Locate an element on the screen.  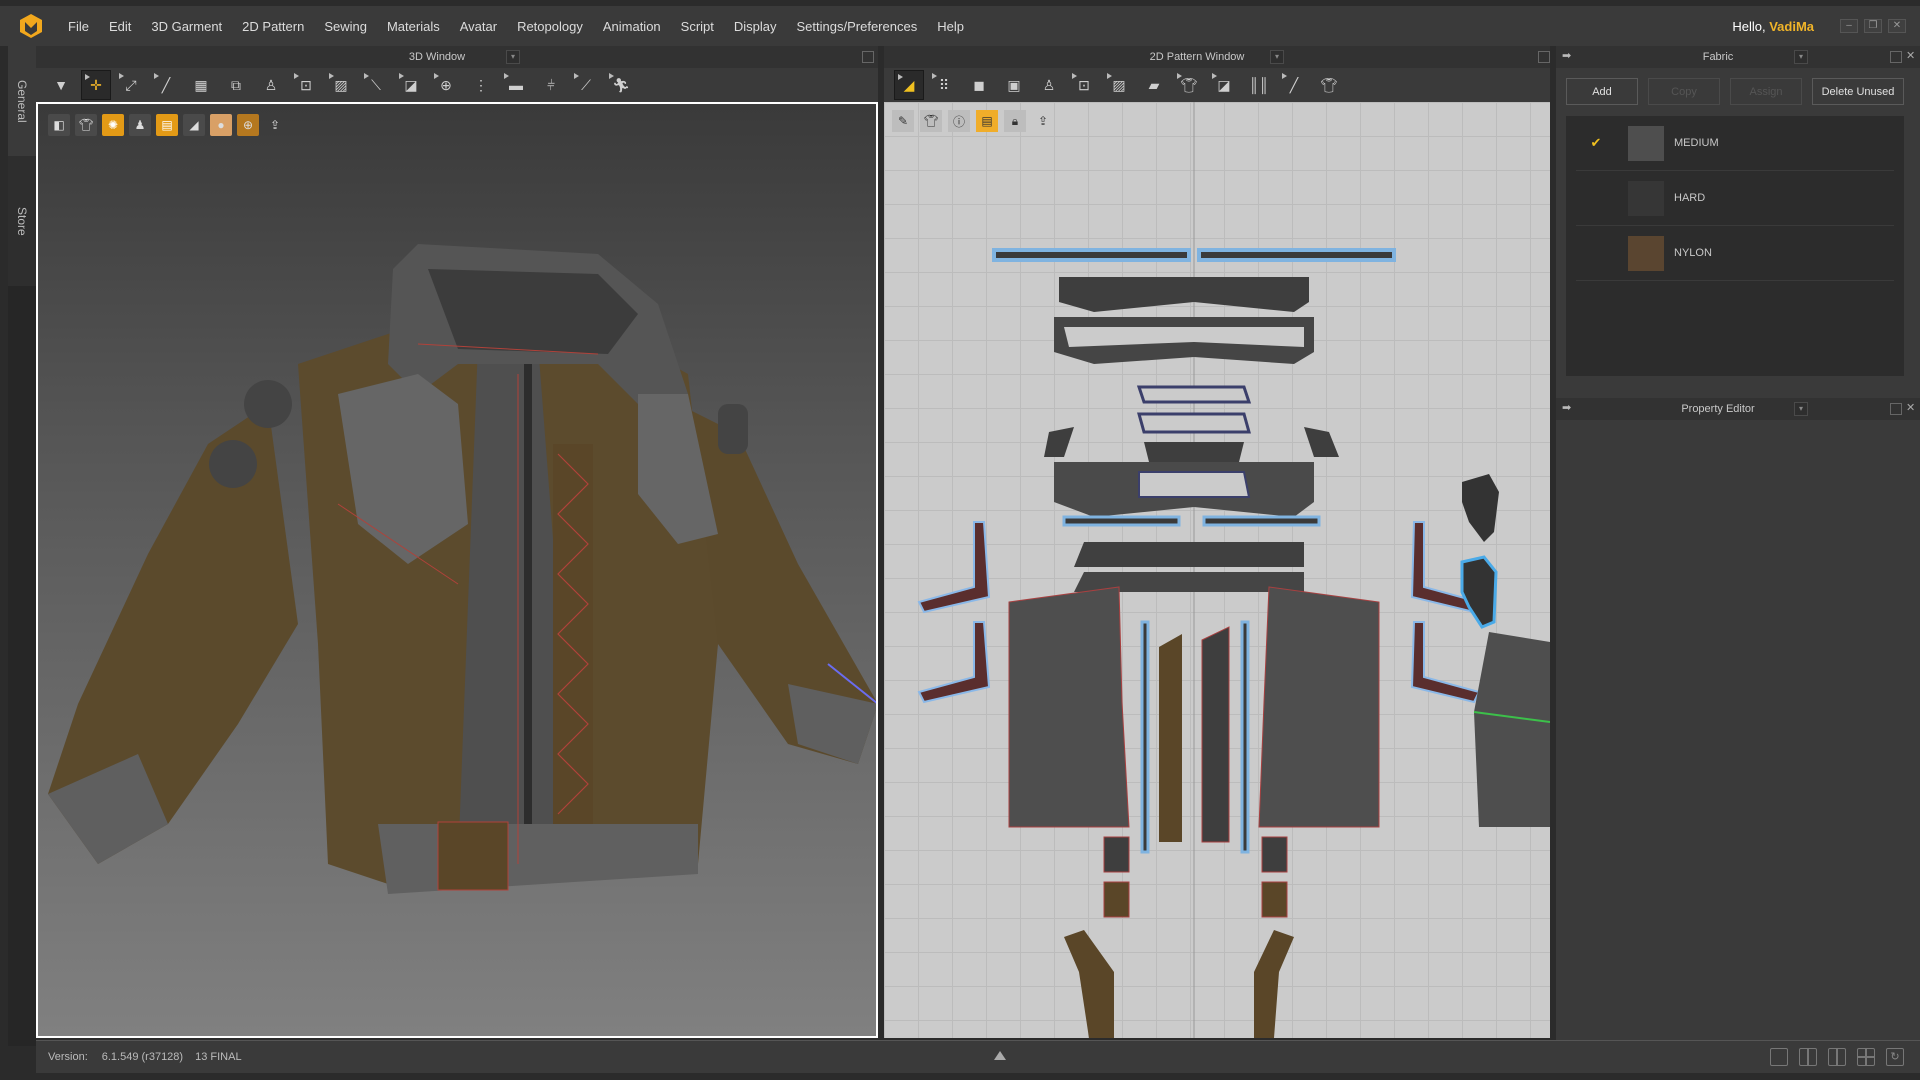
window-3d-dropdown: ▾ is located at coordinates (513, 57).